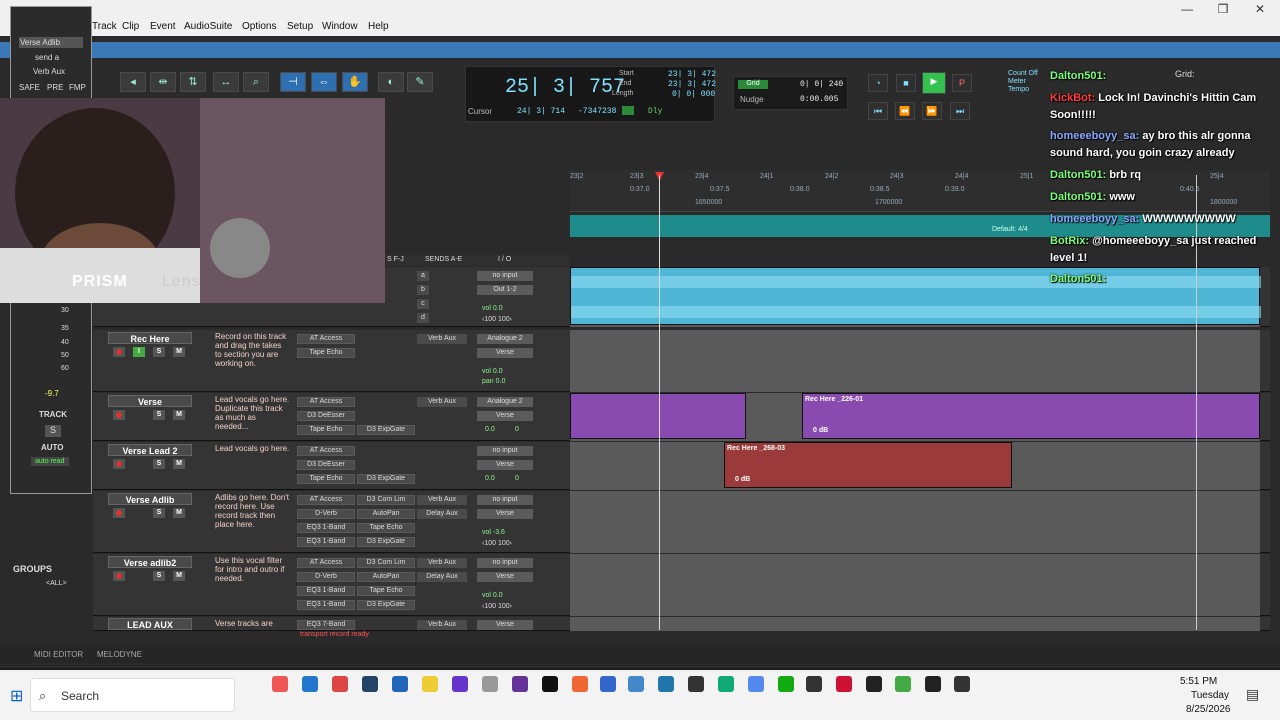 This screenshot has width=1280, height=720. What do you see at coordinates (58, 654) in the screenshot?
I see `midi-editor-tab: MIDI EDITOR` at bounding box center [58, 654].